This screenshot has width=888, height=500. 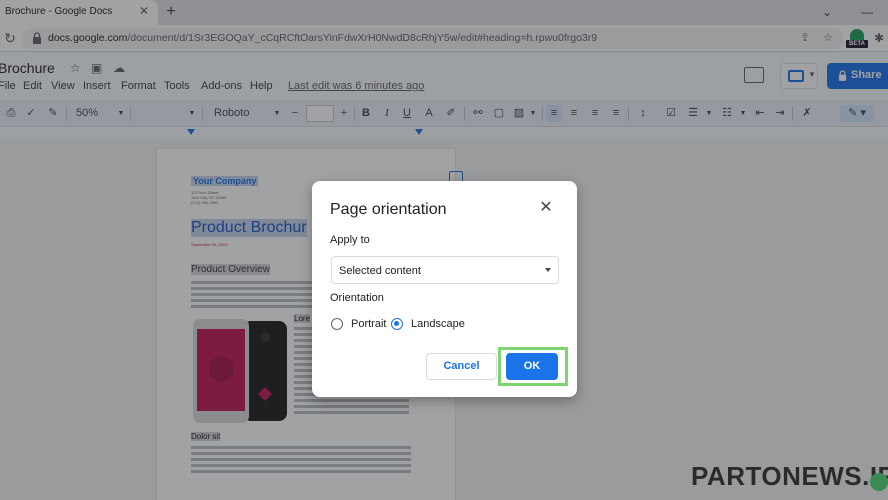 I want to click on portrait-radio, so click(x=337, y=324).